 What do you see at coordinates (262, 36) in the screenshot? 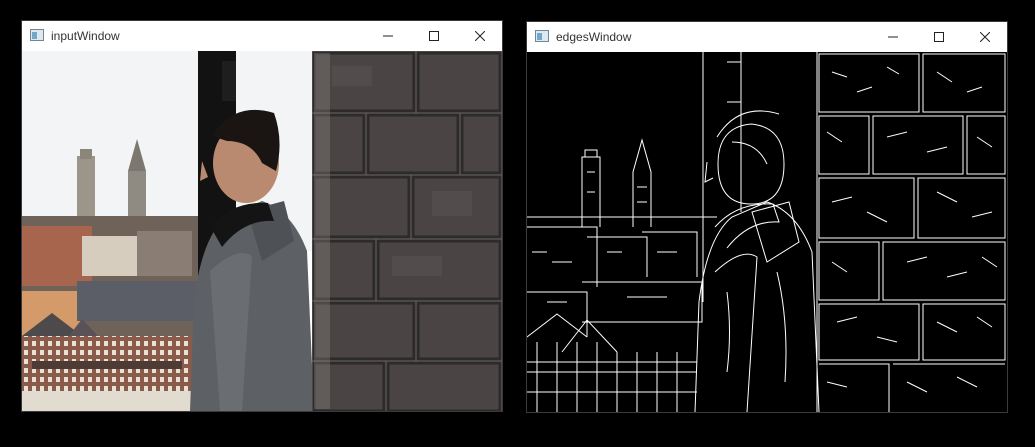
I see `input-window-titlebar: inputWindow` at bounding box center [262, 36].